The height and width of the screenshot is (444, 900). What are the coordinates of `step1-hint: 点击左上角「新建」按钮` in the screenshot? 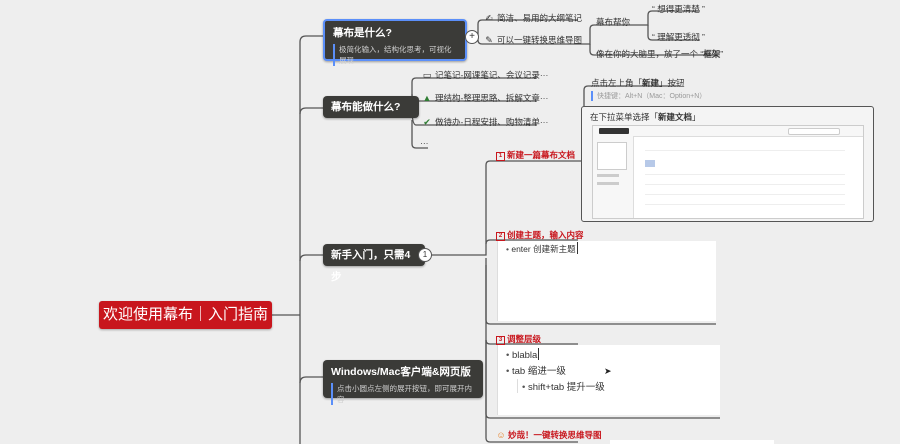 It's located at (638, 83).